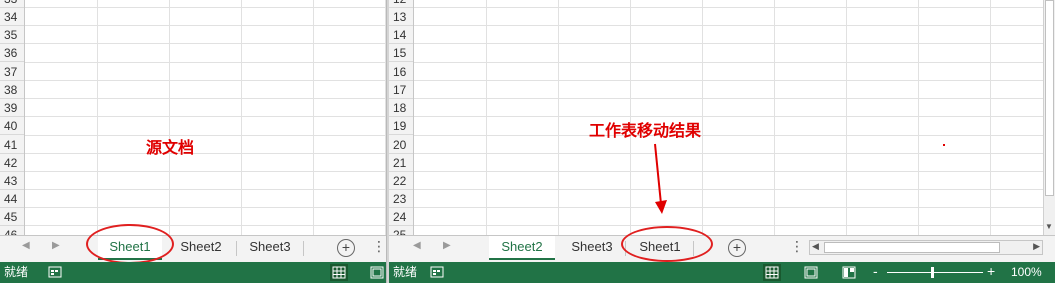 Image resolution: width=1055 pixels, height=283 pixels. Describe the element at coordinates (12, 72) in the screenshot. I see `row-header: 37` at that location.